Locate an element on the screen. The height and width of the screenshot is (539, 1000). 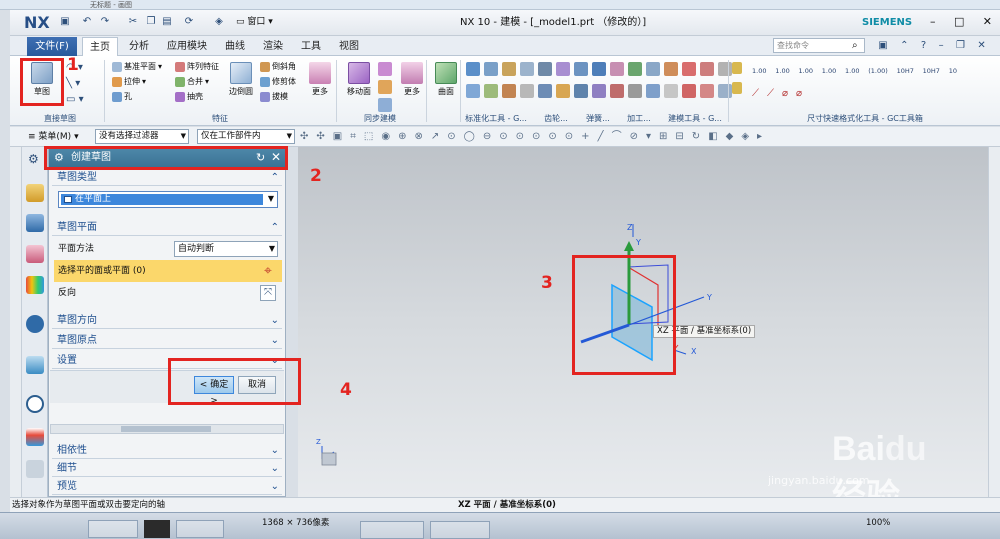
line-tool-icon: ╲ ▾ is located at coordinates (75, 83).